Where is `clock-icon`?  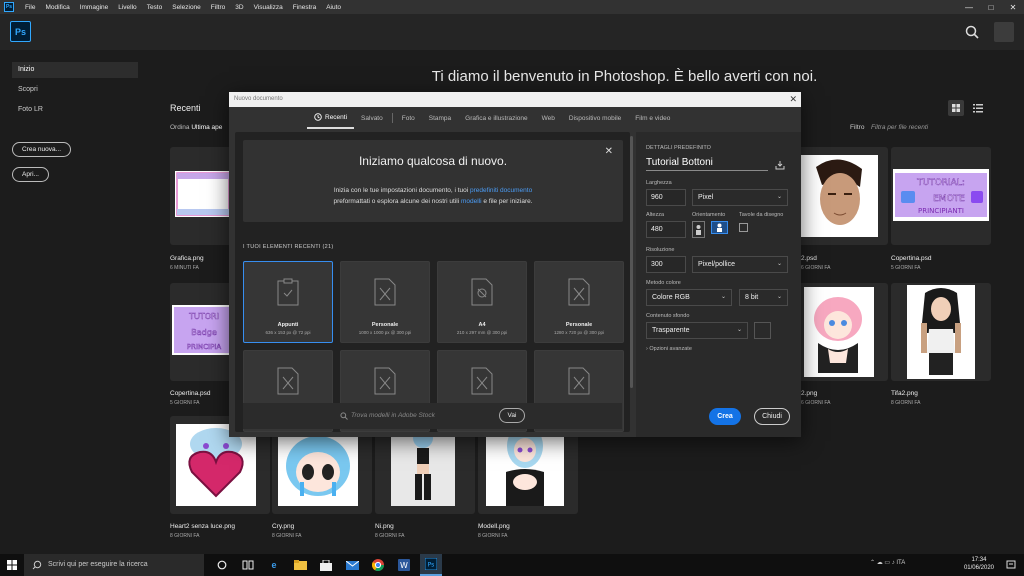 clock-icon is located at coordinates (318, 117).